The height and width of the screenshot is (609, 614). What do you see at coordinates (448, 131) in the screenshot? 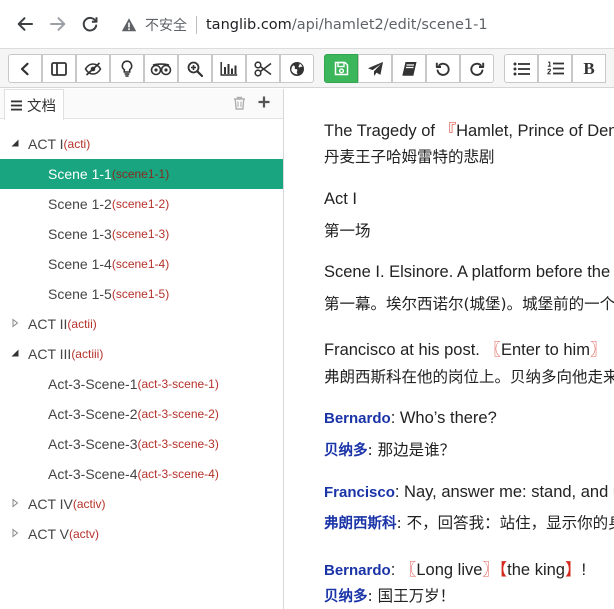
I see `bracket-mark: 『` at bounding box center [448, 131].